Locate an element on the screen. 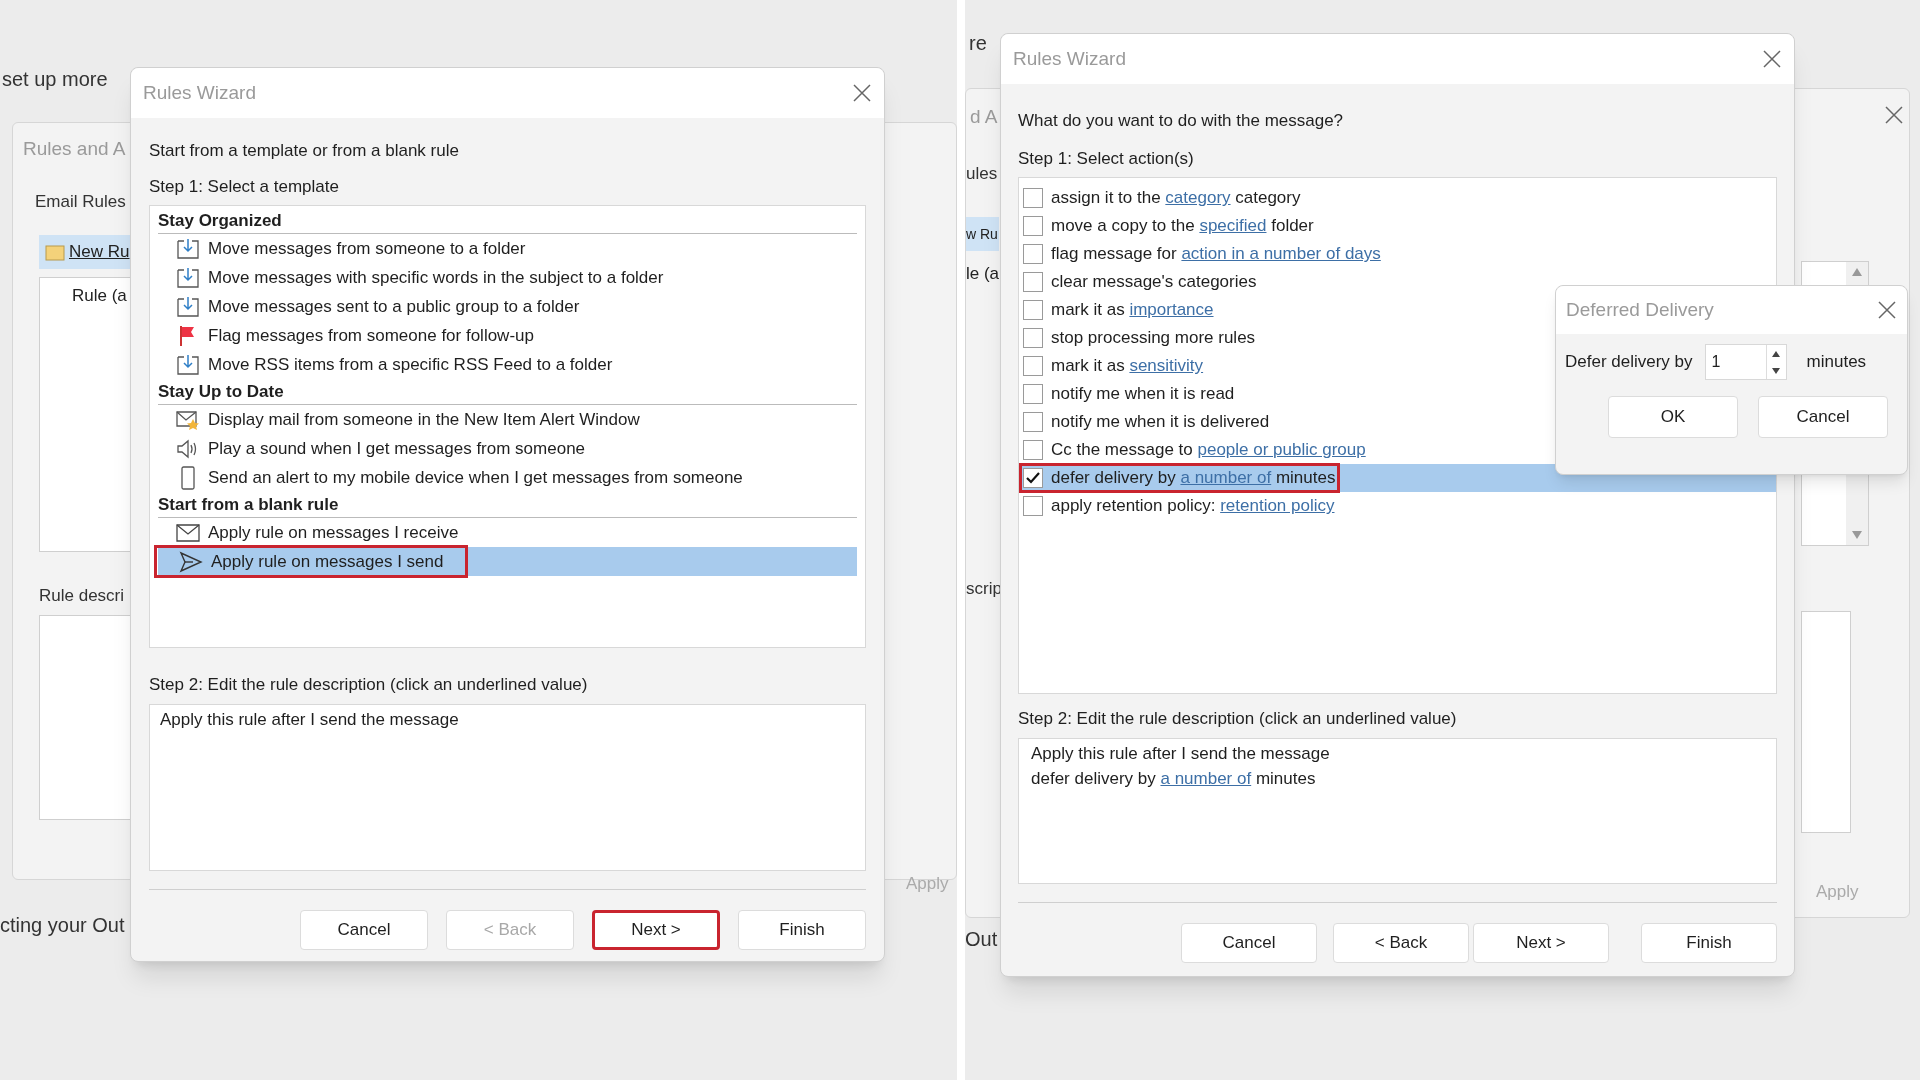 The width and height of the screenshot is (1920, 1080). template-item: Move messages from someone to a folder is located at coordinates (507, 248).